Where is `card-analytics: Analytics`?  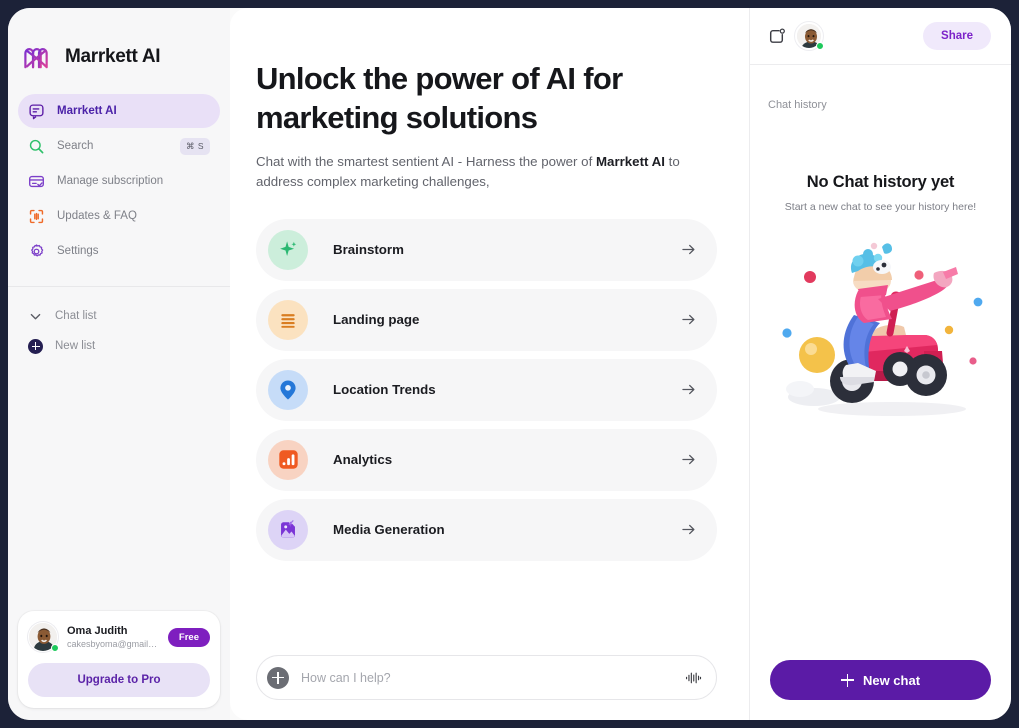
card-analytics: Analytics is located at coordinates (486, 459).